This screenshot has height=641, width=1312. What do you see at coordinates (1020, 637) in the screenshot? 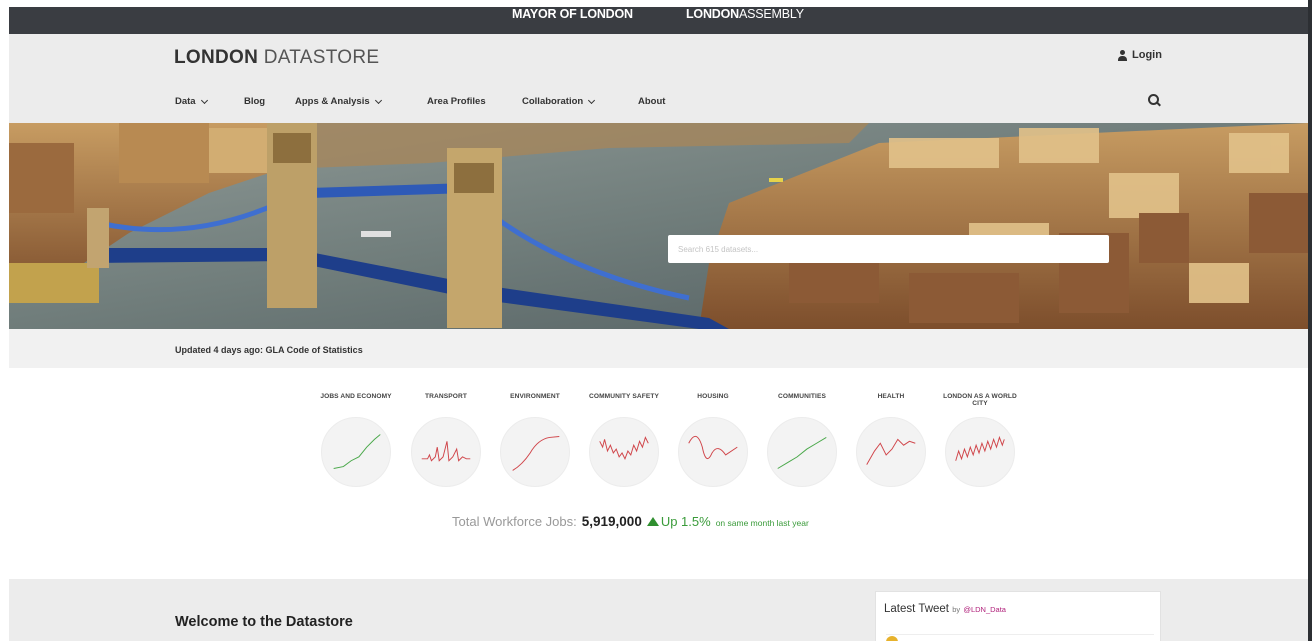
I see `tweet-item` at bounding box center [1020, 637].